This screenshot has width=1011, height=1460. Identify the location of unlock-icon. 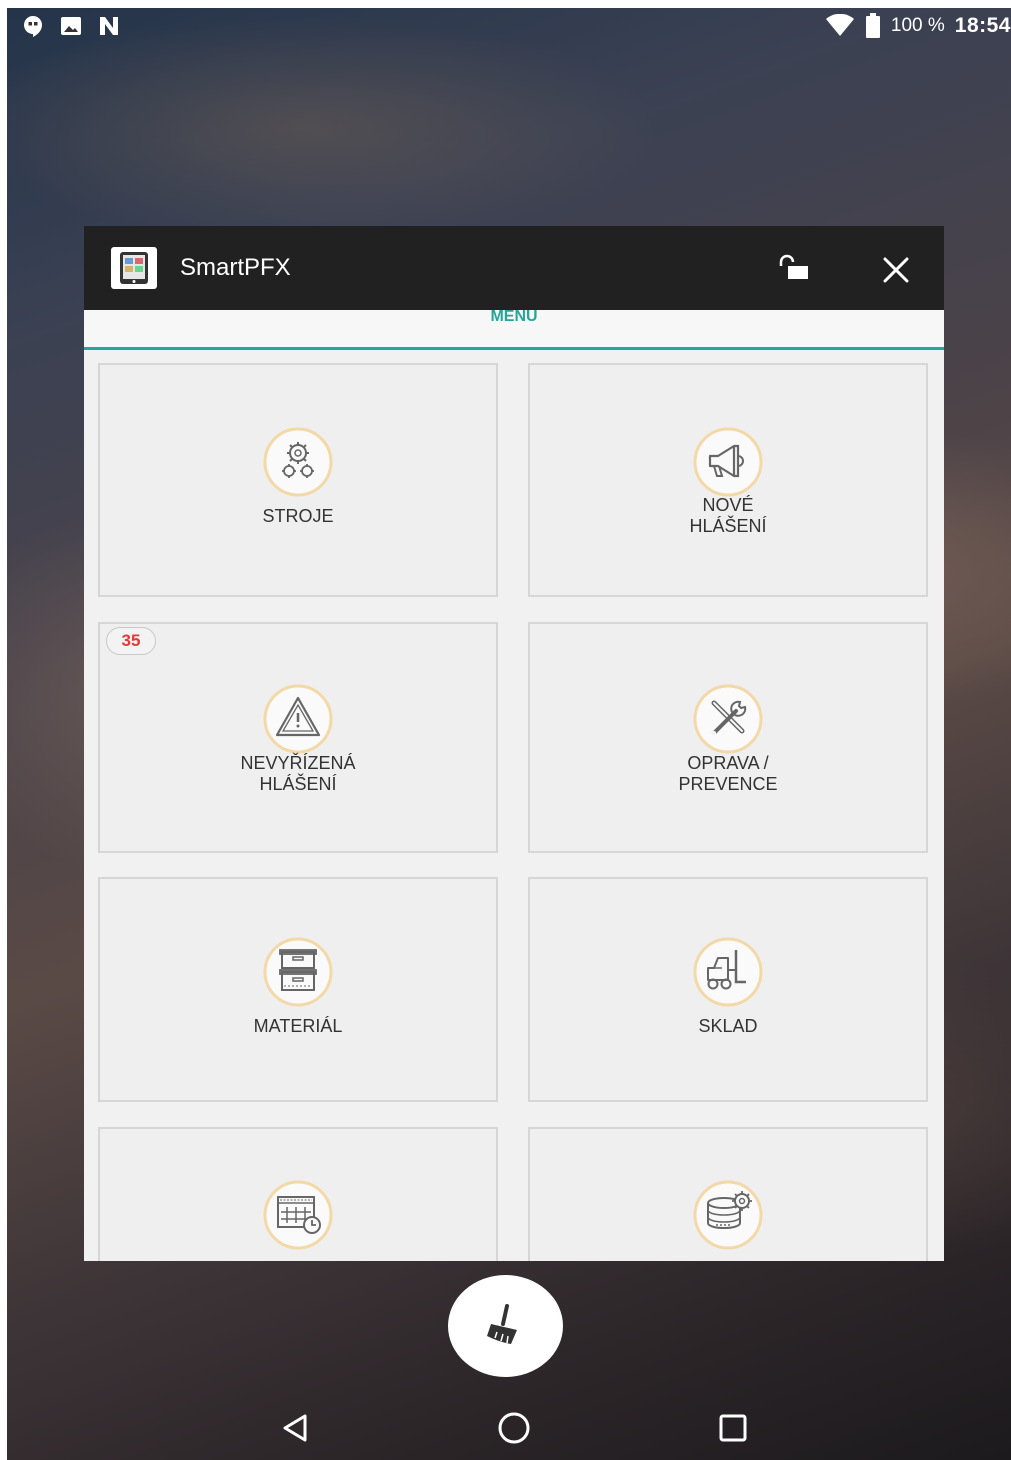
(793, 266).